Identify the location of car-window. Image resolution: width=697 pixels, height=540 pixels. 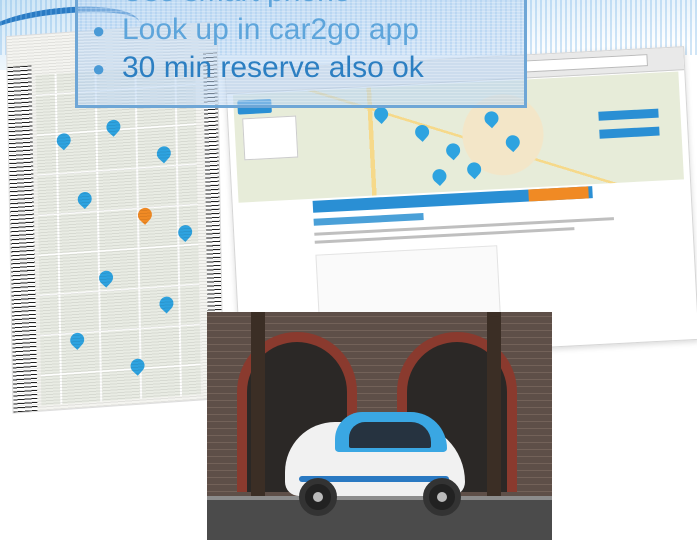
(390, 435).